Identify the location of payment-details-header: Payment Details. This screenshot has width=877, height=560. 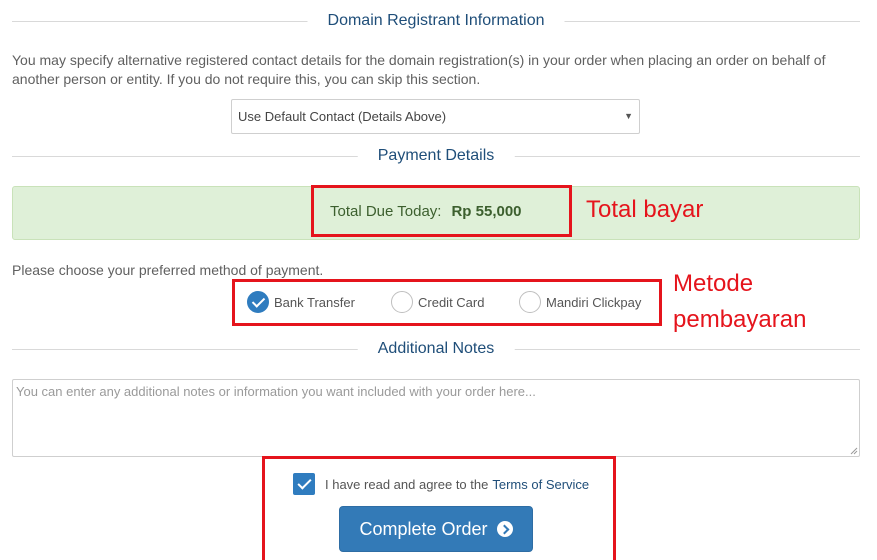
(436, 156).